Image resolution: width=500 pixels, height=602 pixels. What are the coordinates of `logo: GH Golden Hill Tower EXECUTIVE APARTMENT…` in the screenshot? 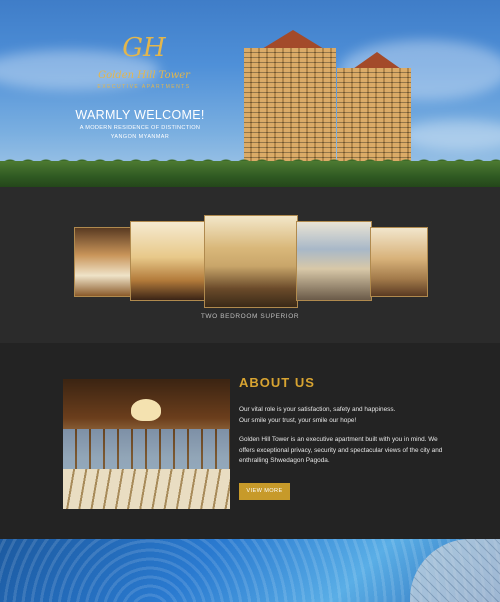 It's located at (144, 62).